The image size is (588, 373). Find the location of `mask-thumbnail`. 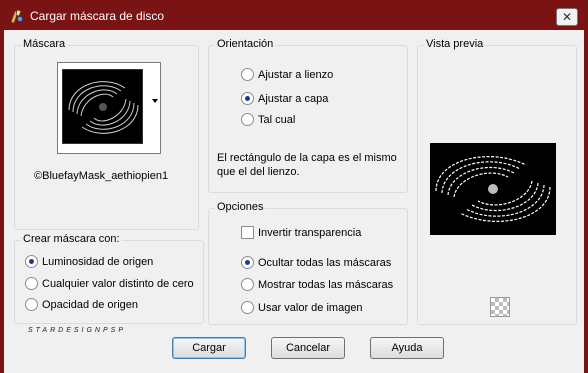

mask-thumbnail is located at coordinates (102, 106).